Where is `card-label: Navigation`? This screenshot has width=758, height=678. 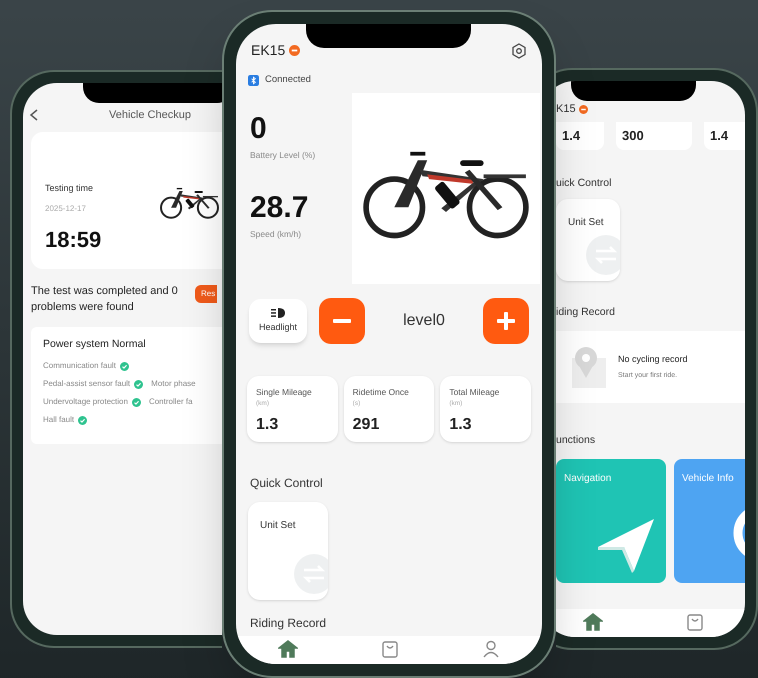 card-label: Navigation is located at coordinates (587, 479).